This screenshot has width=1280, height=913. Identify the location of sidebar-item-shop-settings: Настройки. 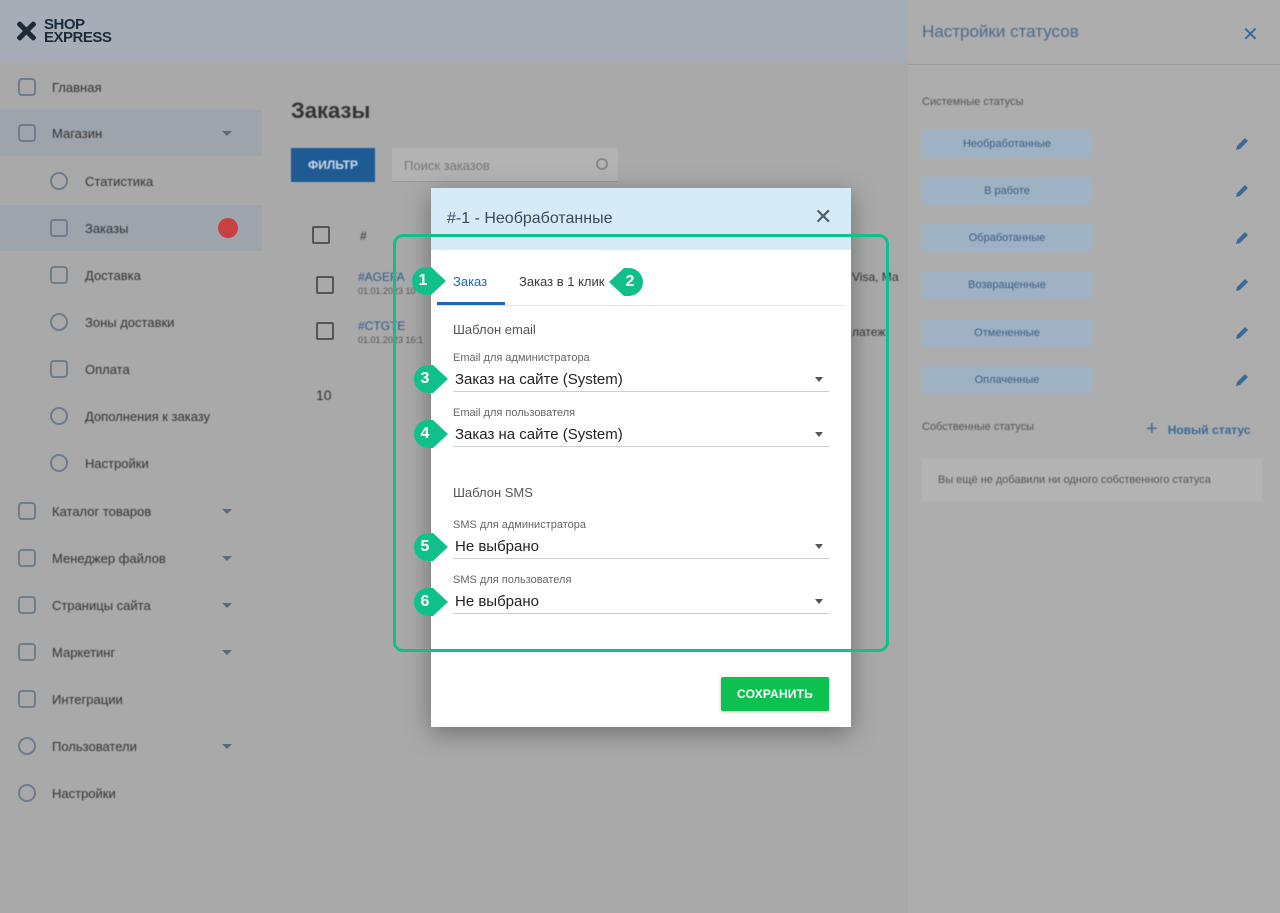
(131, 463).